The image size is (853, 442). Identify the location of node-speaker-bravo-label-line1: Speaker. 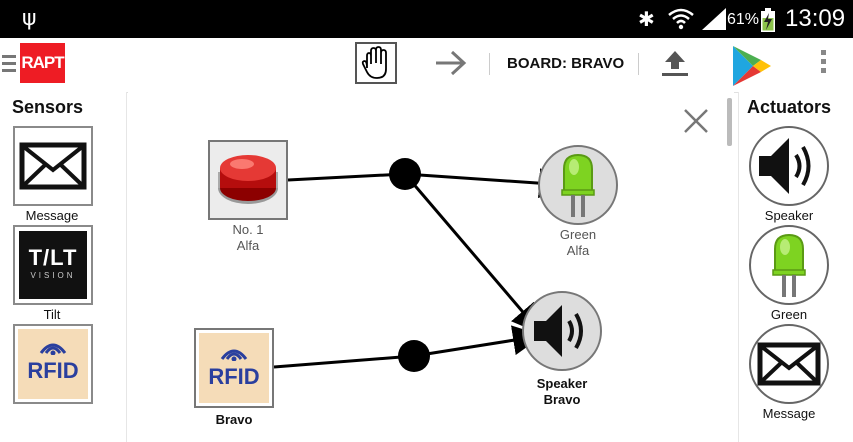
(562, 383).